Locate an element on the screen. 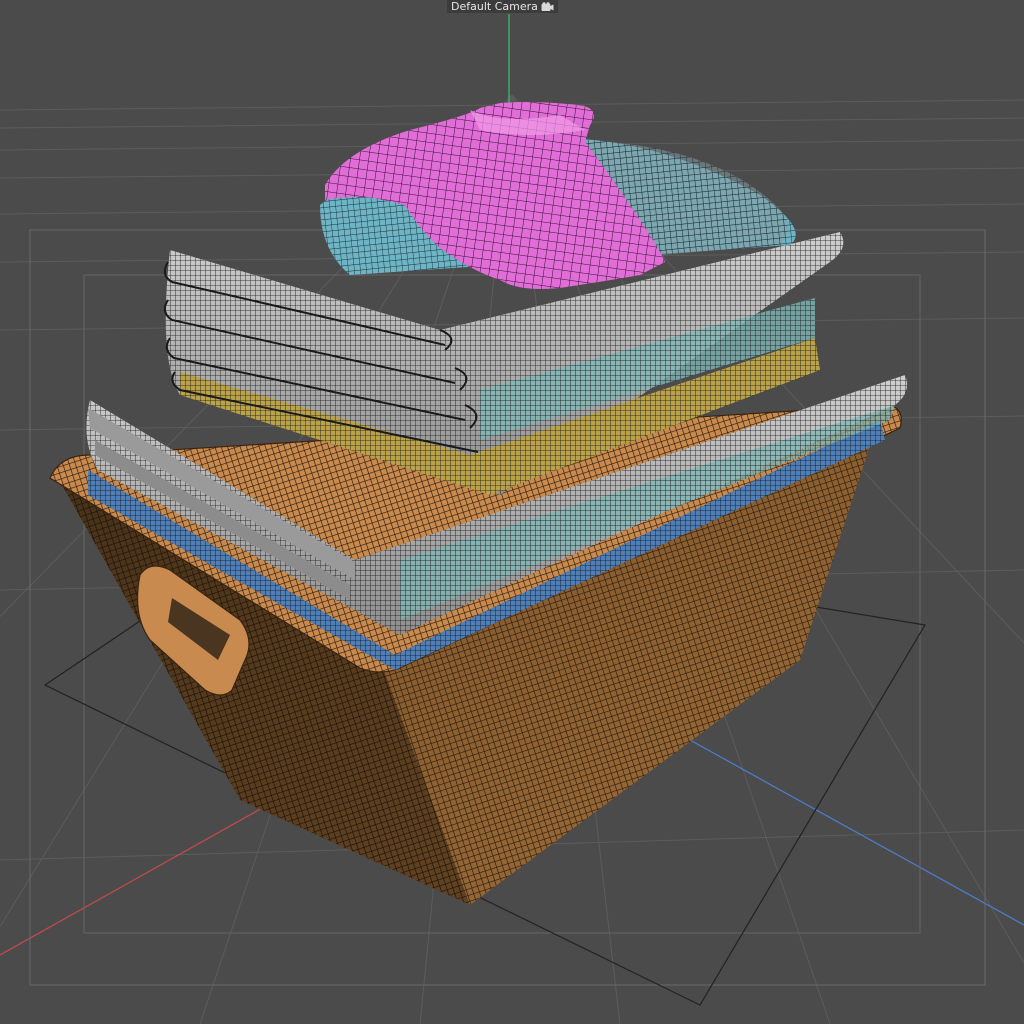 The image size is (1024, 1024). camera-icon is located at coordinates (547, 6).